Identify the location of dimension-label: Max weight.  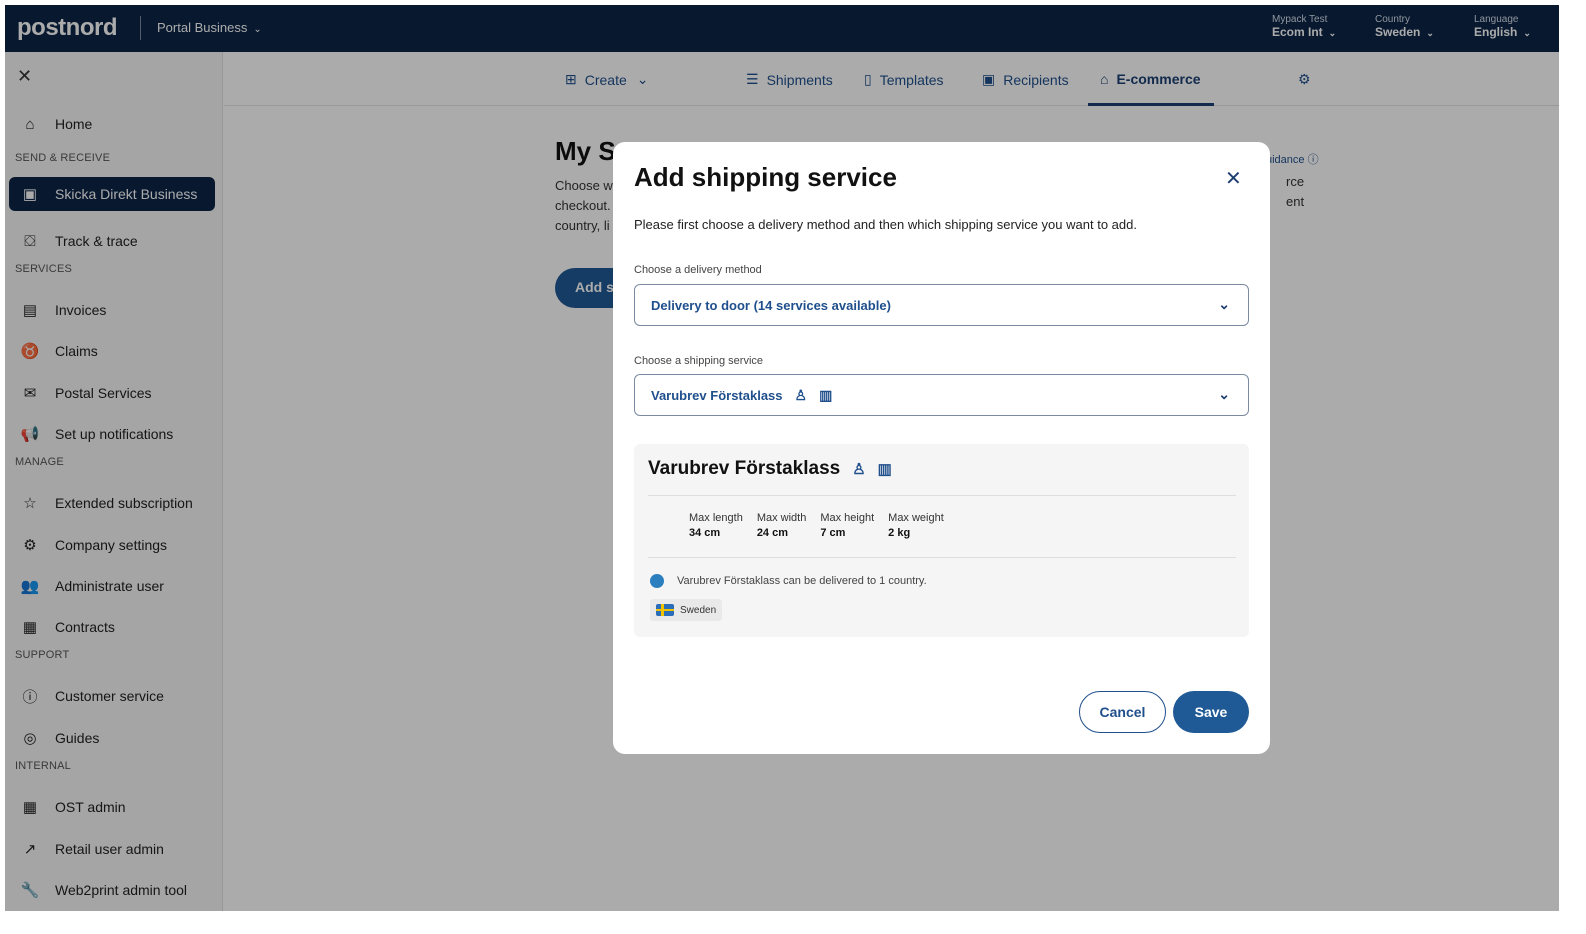
(916, 518).